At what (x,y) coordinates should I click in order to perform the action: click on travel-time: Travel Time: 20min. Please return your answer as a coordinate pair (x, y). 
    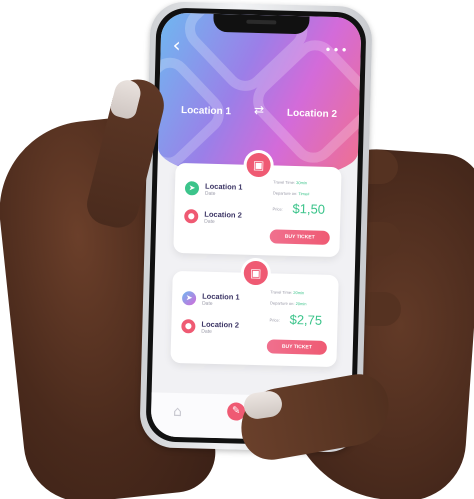
    Looking at the image, I should click on (287, 292).